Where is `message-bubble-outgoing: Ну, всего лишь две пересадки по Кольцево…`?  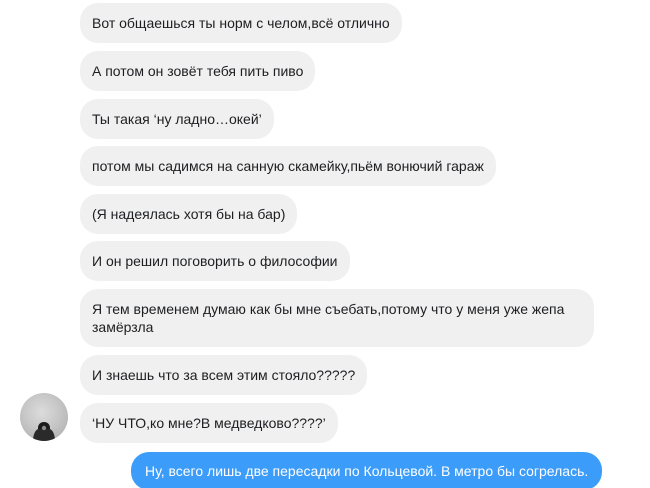 message-bubble-outgoing: Ну, всего лишь две пересадки по Кольцево… is located at coordinates (367, 470).